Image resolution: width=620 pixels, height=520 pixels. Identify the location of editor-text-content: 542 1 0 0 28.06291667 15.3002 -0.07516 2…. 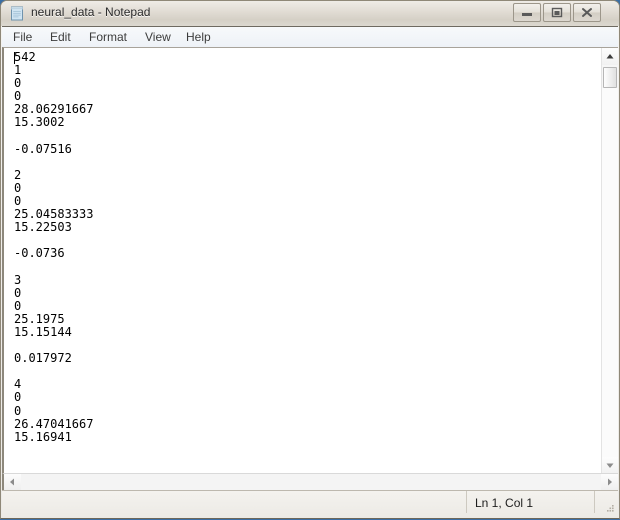
(54, 247).